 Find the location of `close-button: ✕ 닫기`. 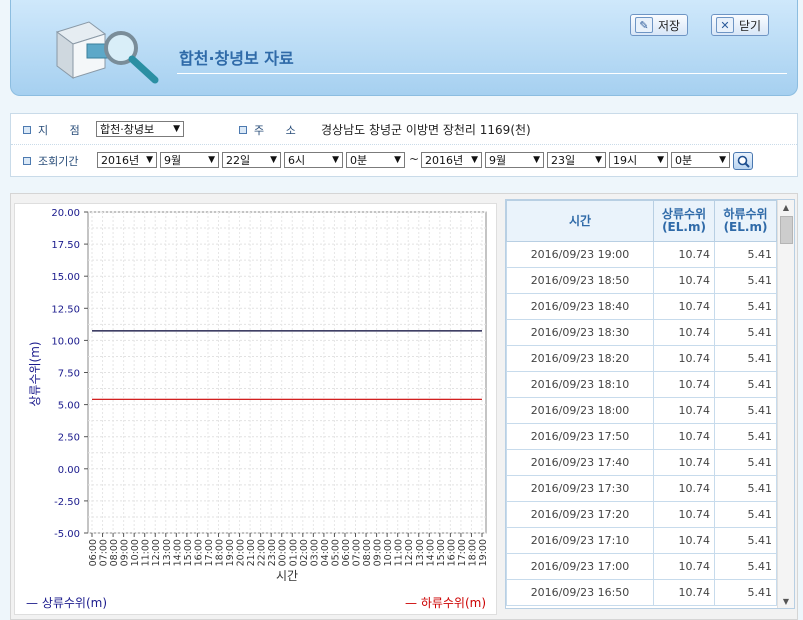

close-button: ✕ 닫기 is located at coordinates (740, 25).